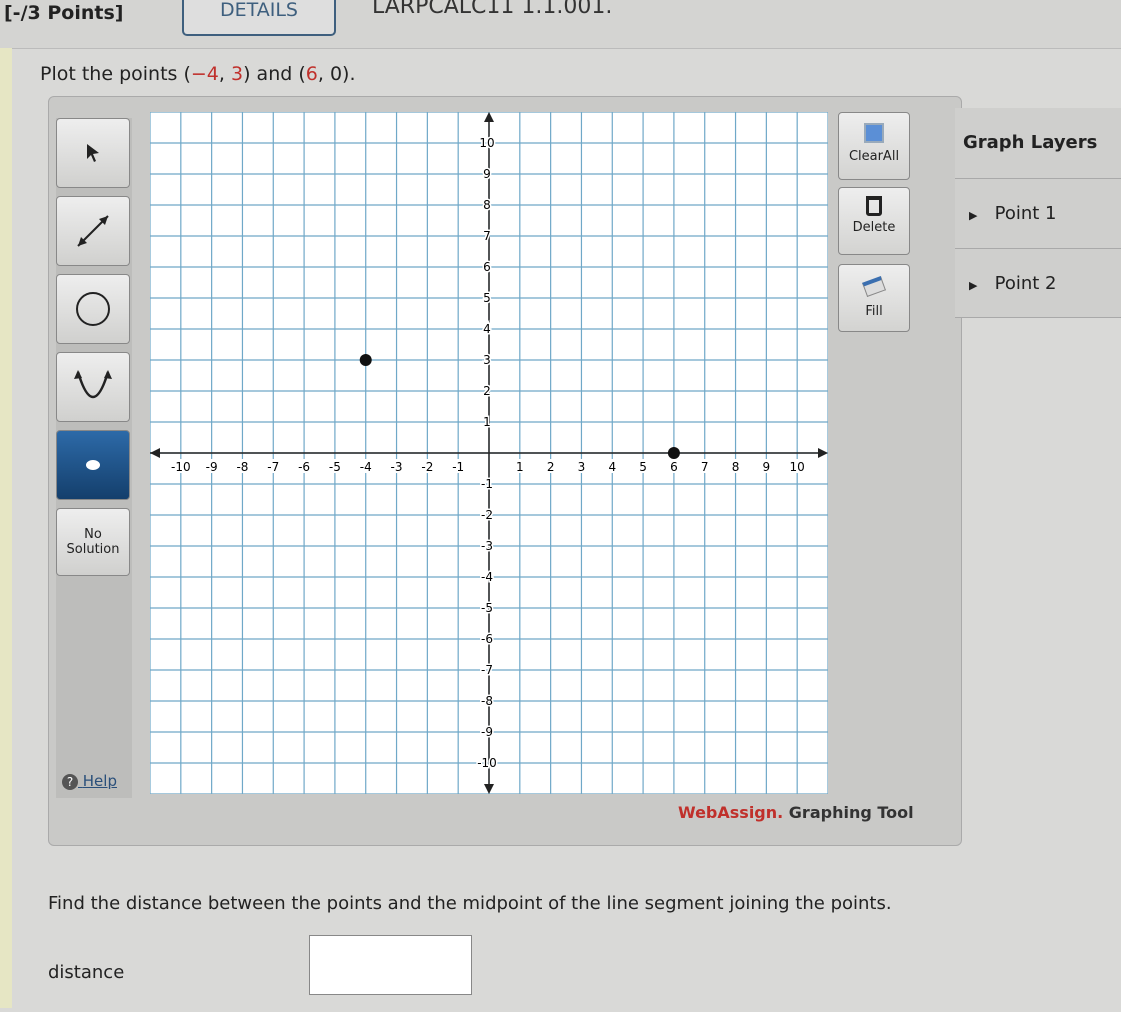  What do you see at coordinates (487, 608) in the screenshot?
I see `y-tick-label: -5` at bounding box center [487, 608].